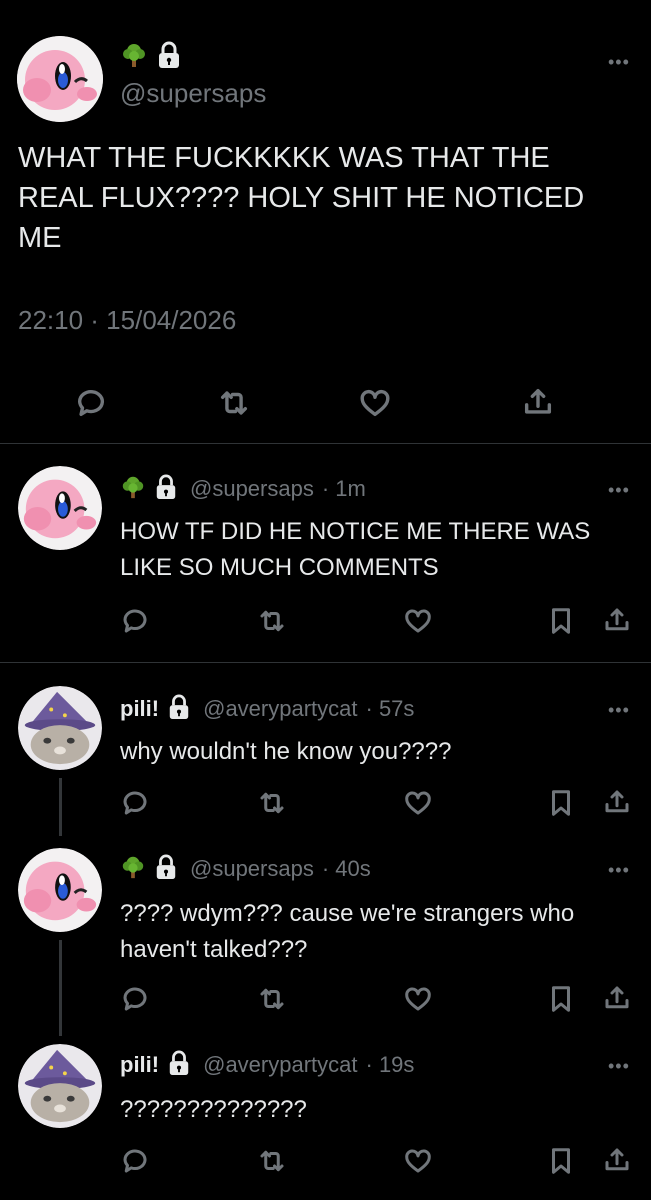 Image resolution: width=651 pixels, height=1200 pixels. I want to click on reply-header: pili! @averypartycat · 19s, so click(267, 1065).